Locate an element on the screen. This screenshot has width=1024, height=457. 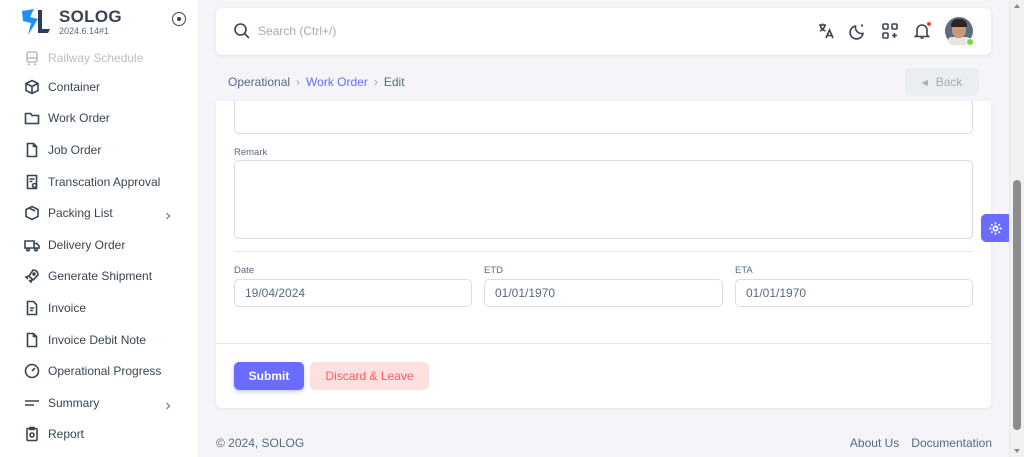
package-icon is located at coordinates (32, 213).